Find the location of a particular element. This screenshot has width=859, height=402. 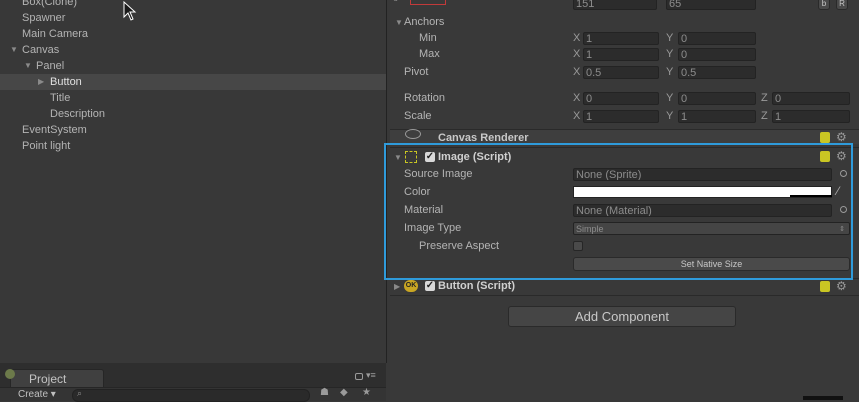

pivot-x-axis: X is located at coordinates (577, 72).